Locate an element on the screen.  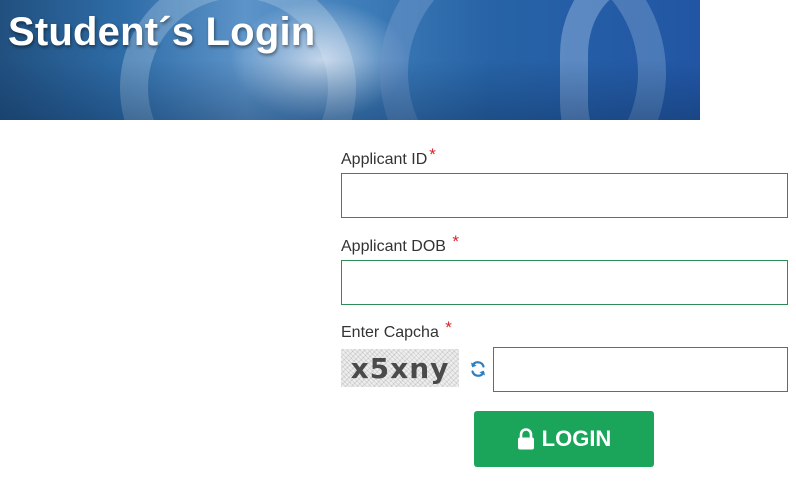
applicant-id-label-row: Applicant ID * is located at coordinates (388, 156).